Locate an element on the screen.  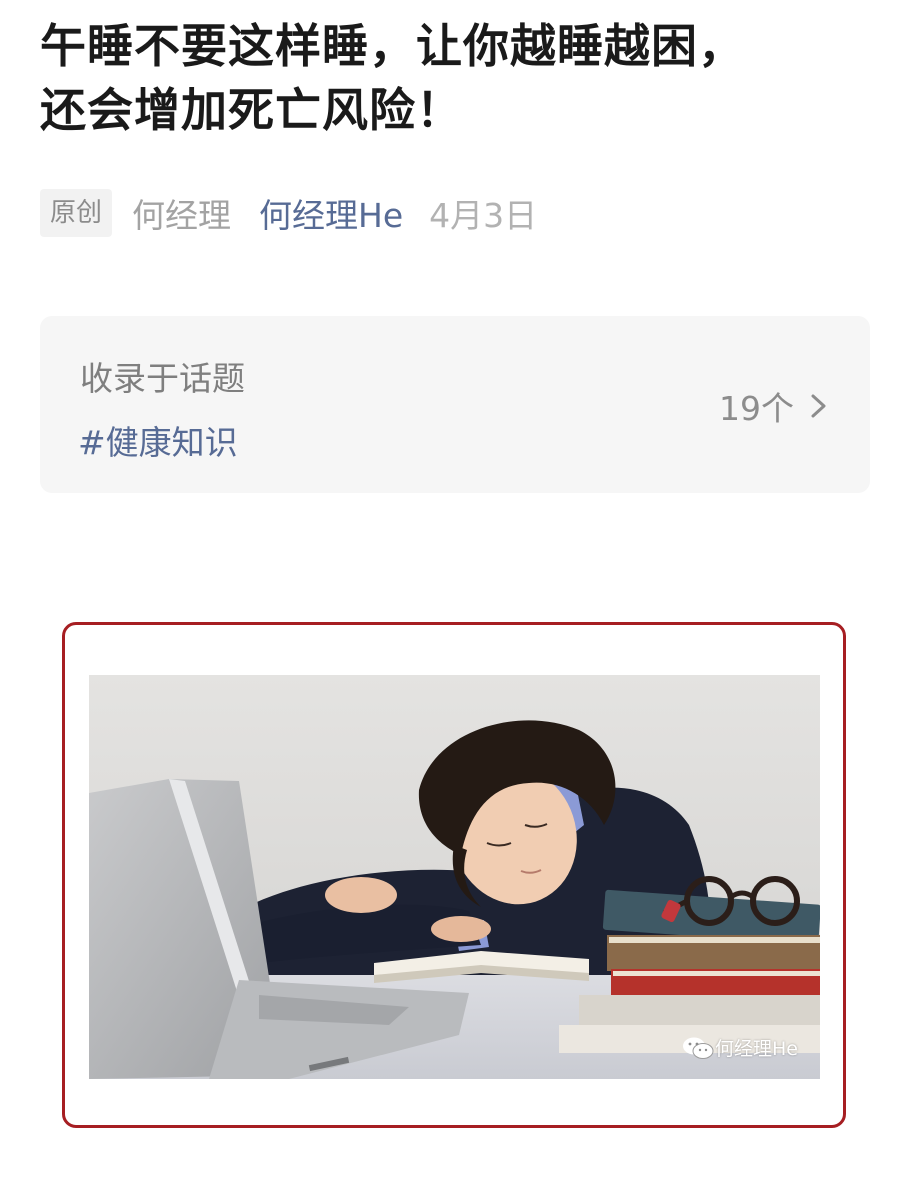
topic-label: 收录于话题 is located at coordinates (162, 378).